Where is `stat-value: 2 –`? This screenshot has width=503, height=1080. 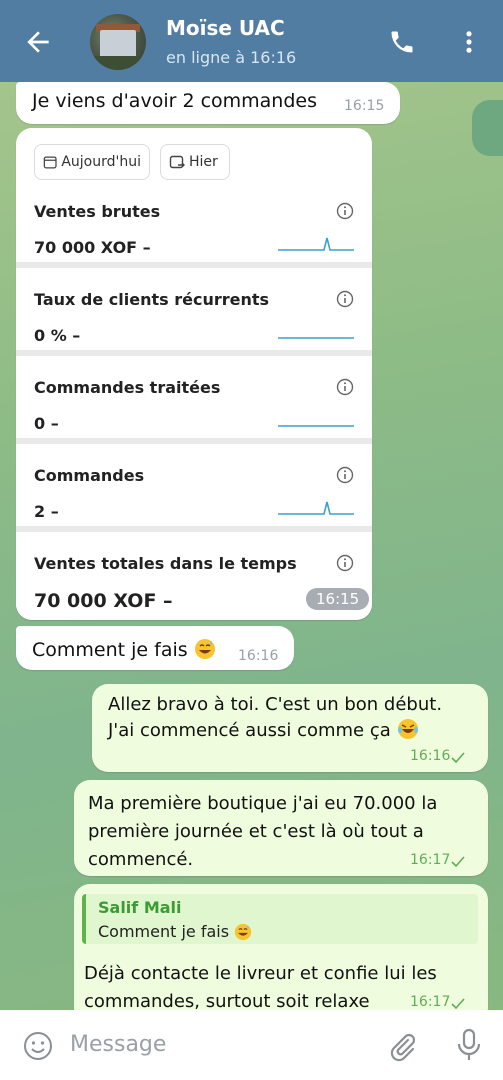 stat-value: 2 – is located at coordinates (46, 511).